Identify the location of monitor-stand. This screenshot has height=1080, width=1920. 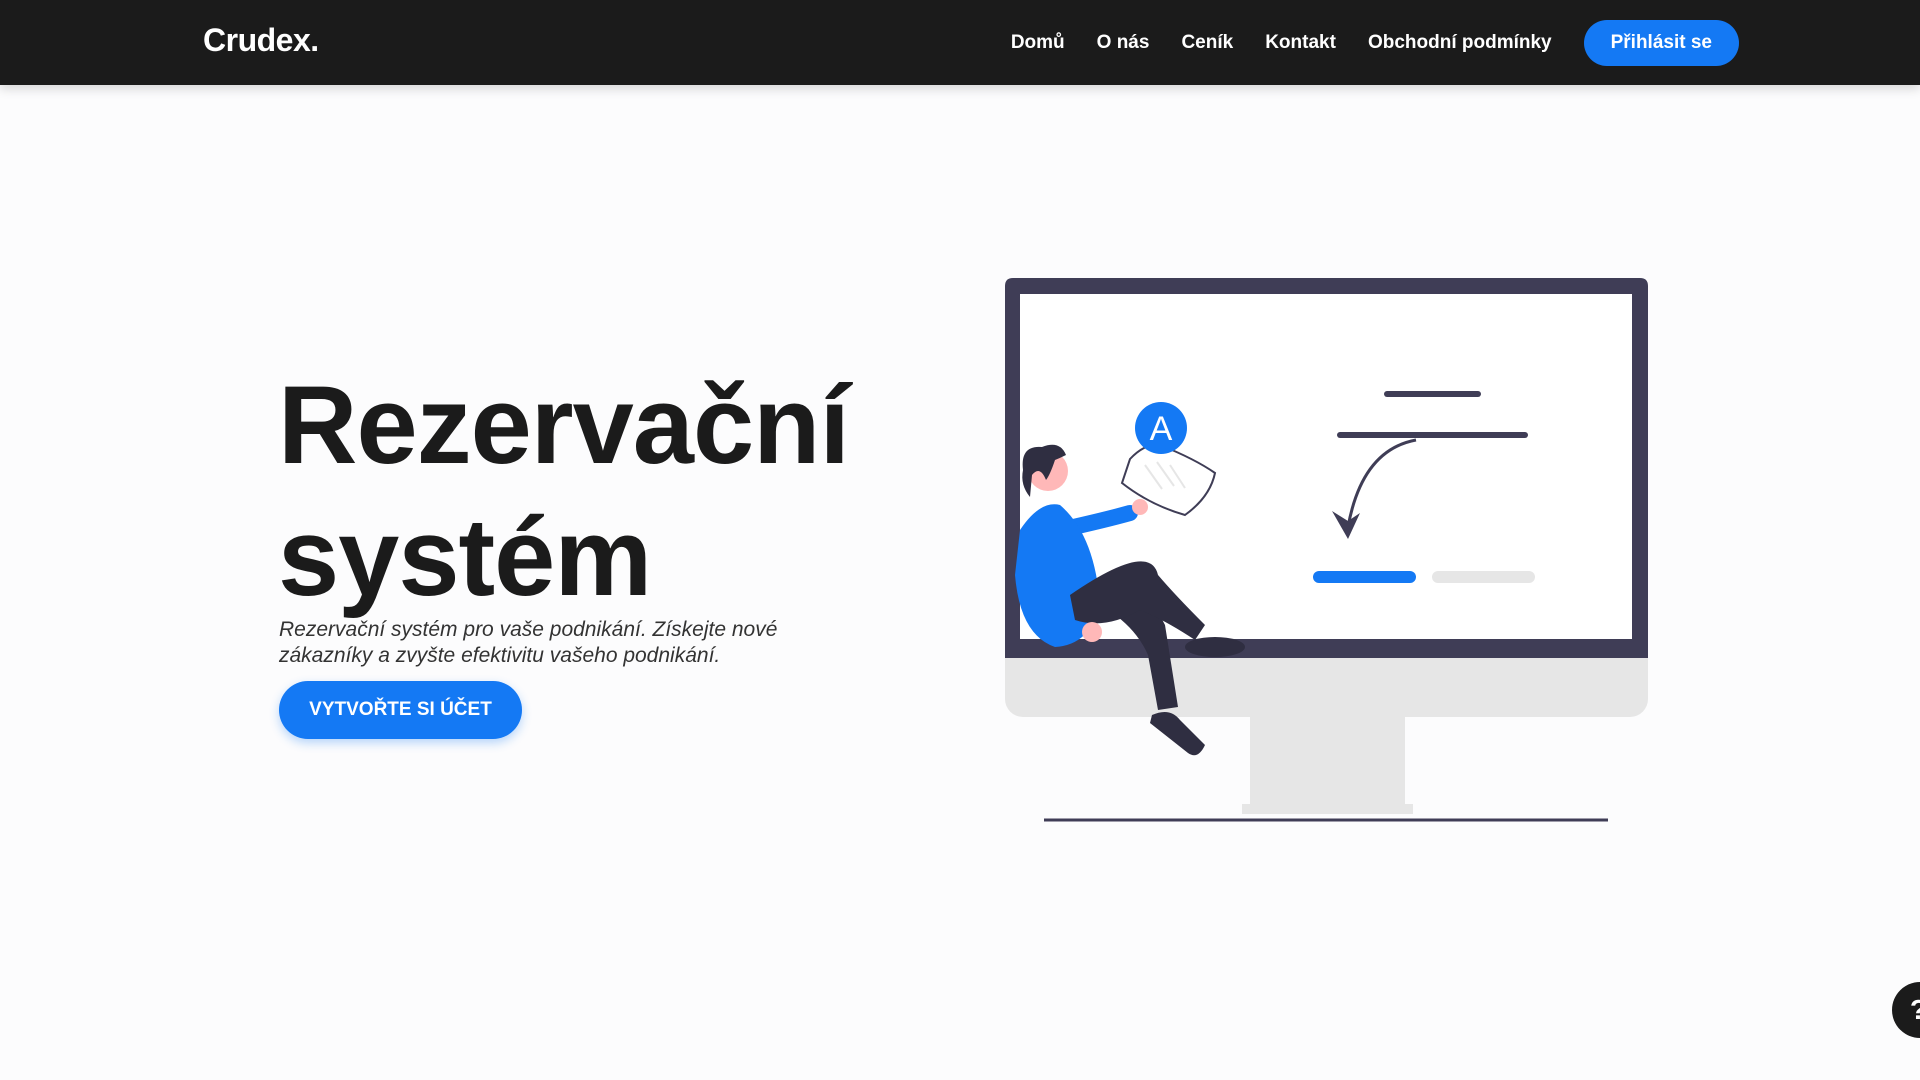
(1327, 761).